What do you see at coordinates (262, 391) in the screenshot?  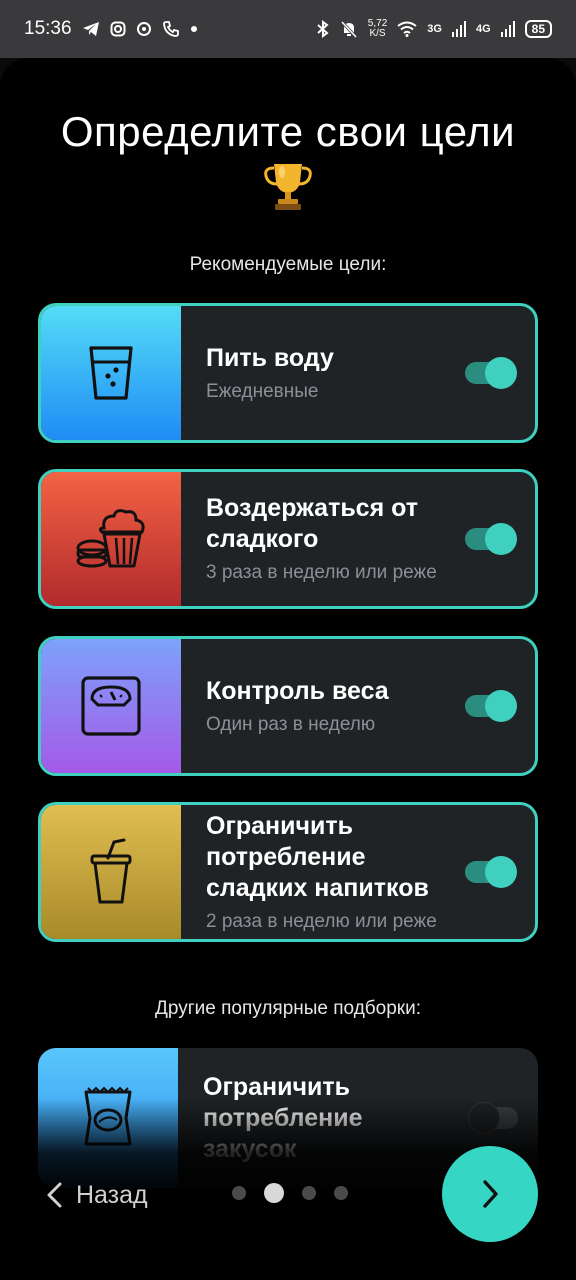 I see `goal-frequency: Ежедневные` at bounding box center [262, 391].